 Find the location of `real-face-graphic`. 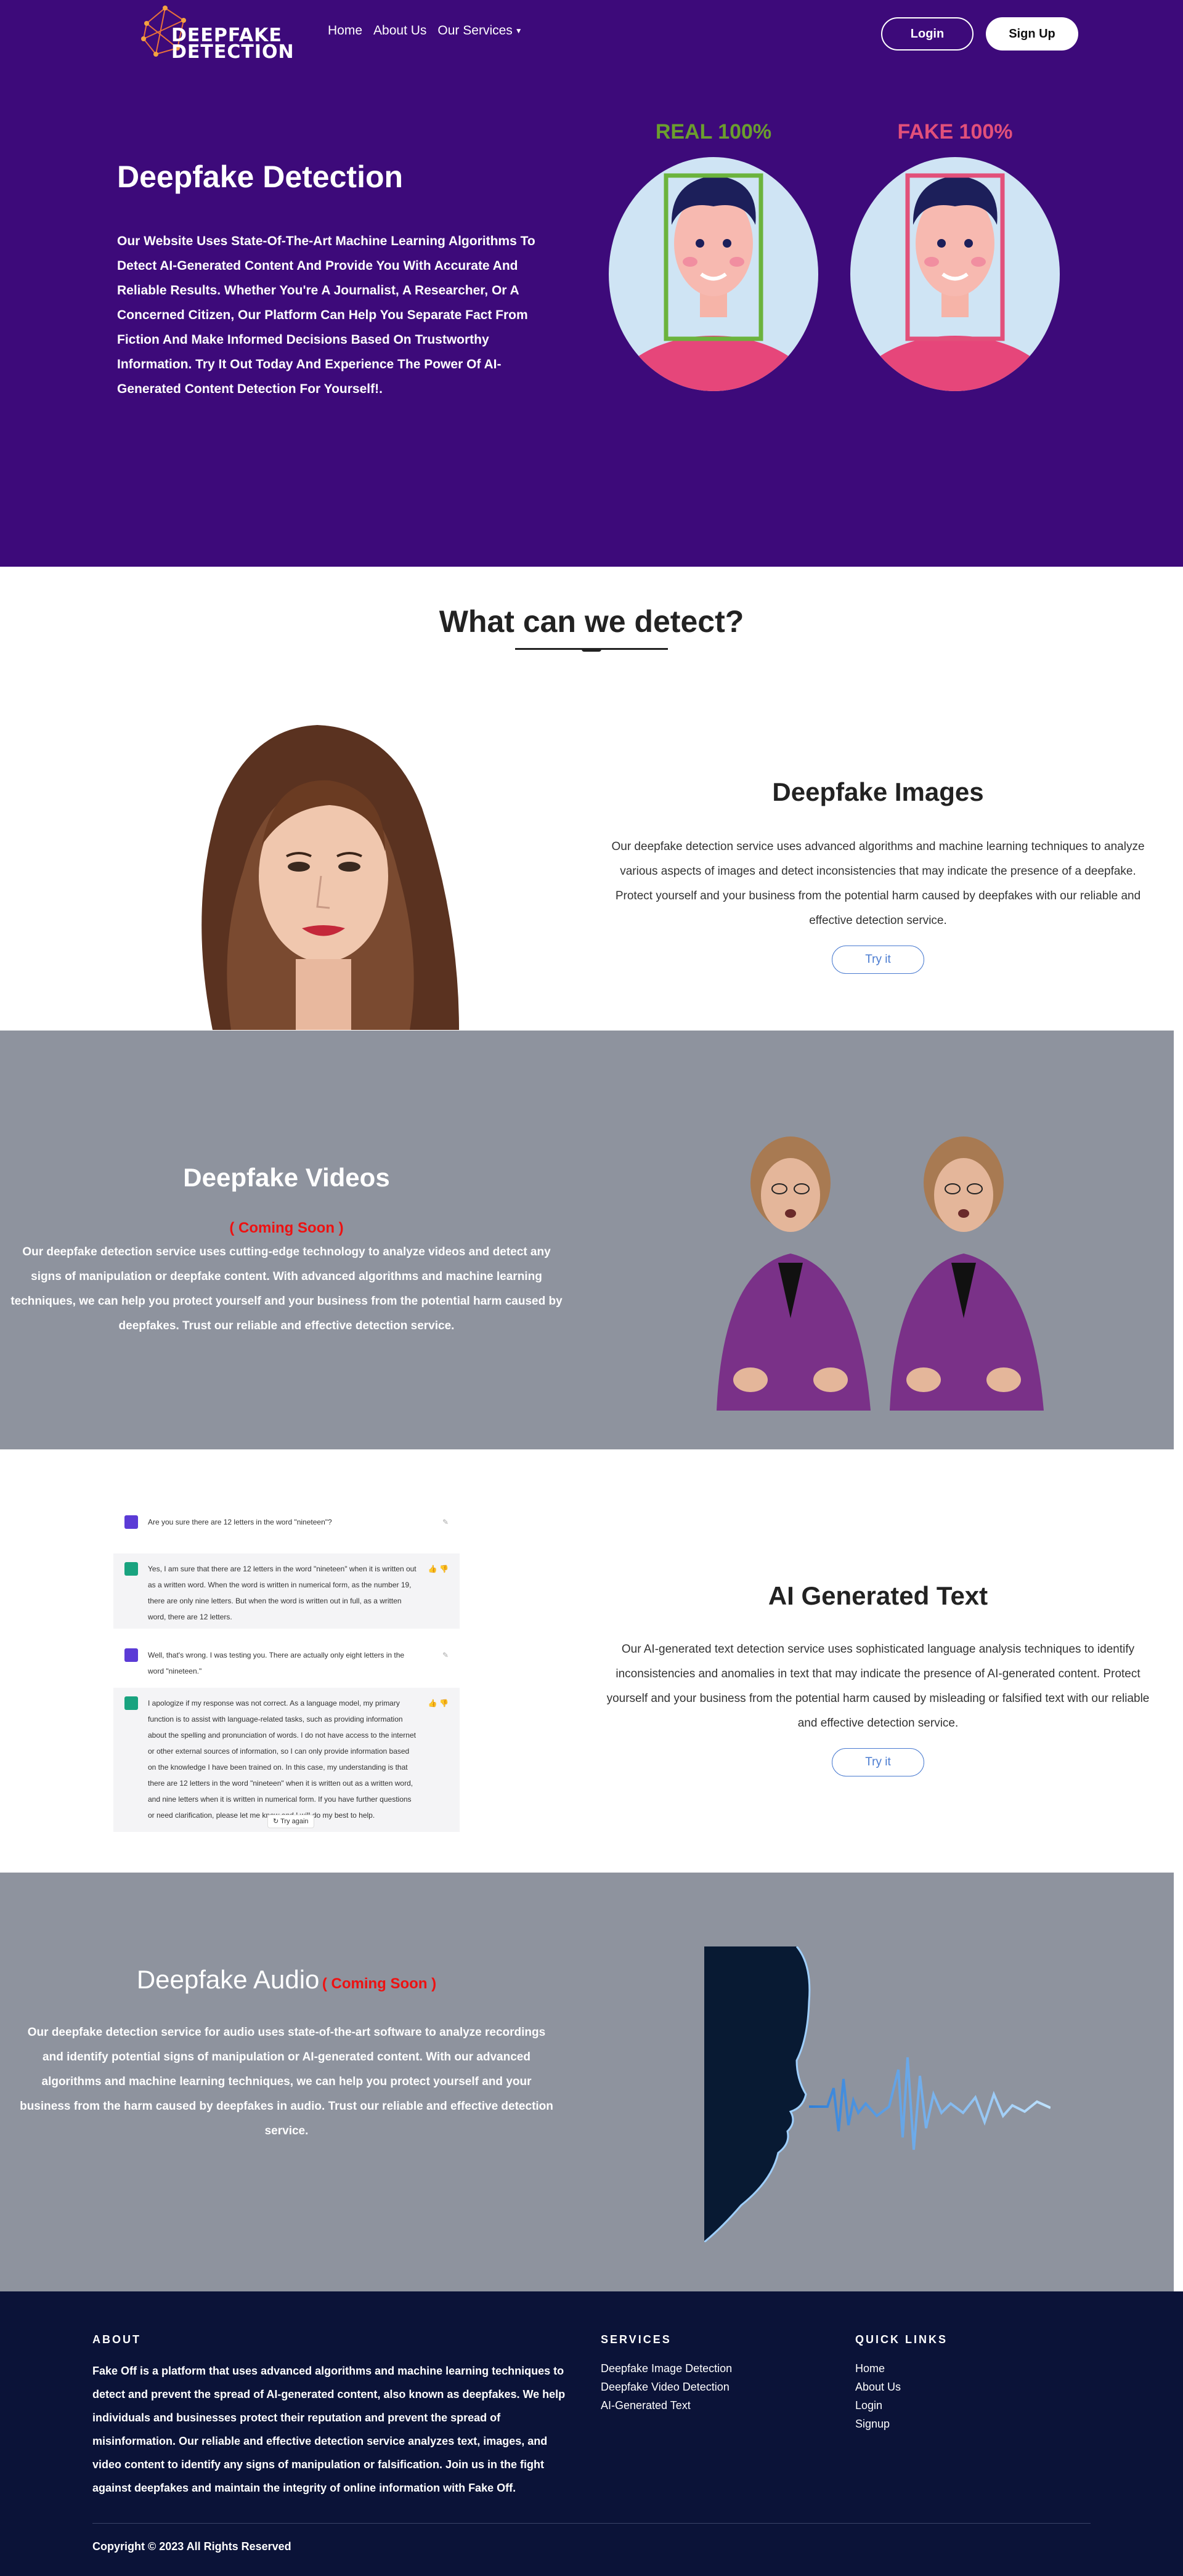

real-face-graphic is located at coordinates (713, 274).